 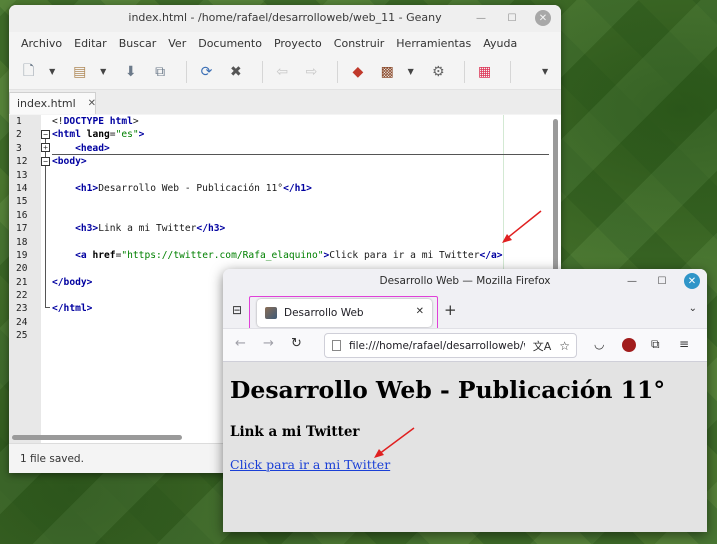 What do you see at coordinates (237, 310) in the screenshot?
I see `list-all-tabs-icon: ⊟` at bounding box center [237, 310].